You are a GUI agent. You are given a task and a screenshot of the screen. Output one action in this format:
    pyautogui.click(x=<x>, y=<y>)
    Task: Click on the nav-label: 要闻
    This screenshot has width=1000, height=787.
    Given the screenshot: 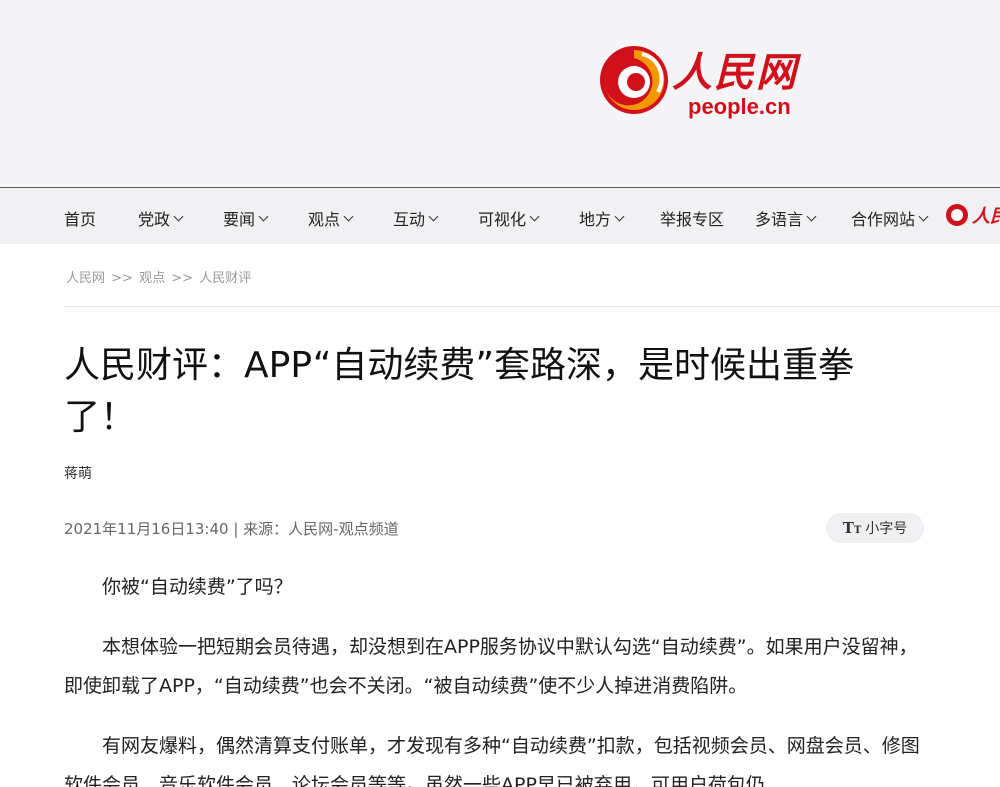 What is the action you would take?
    pyautogui.click(x=239, y=219)
    